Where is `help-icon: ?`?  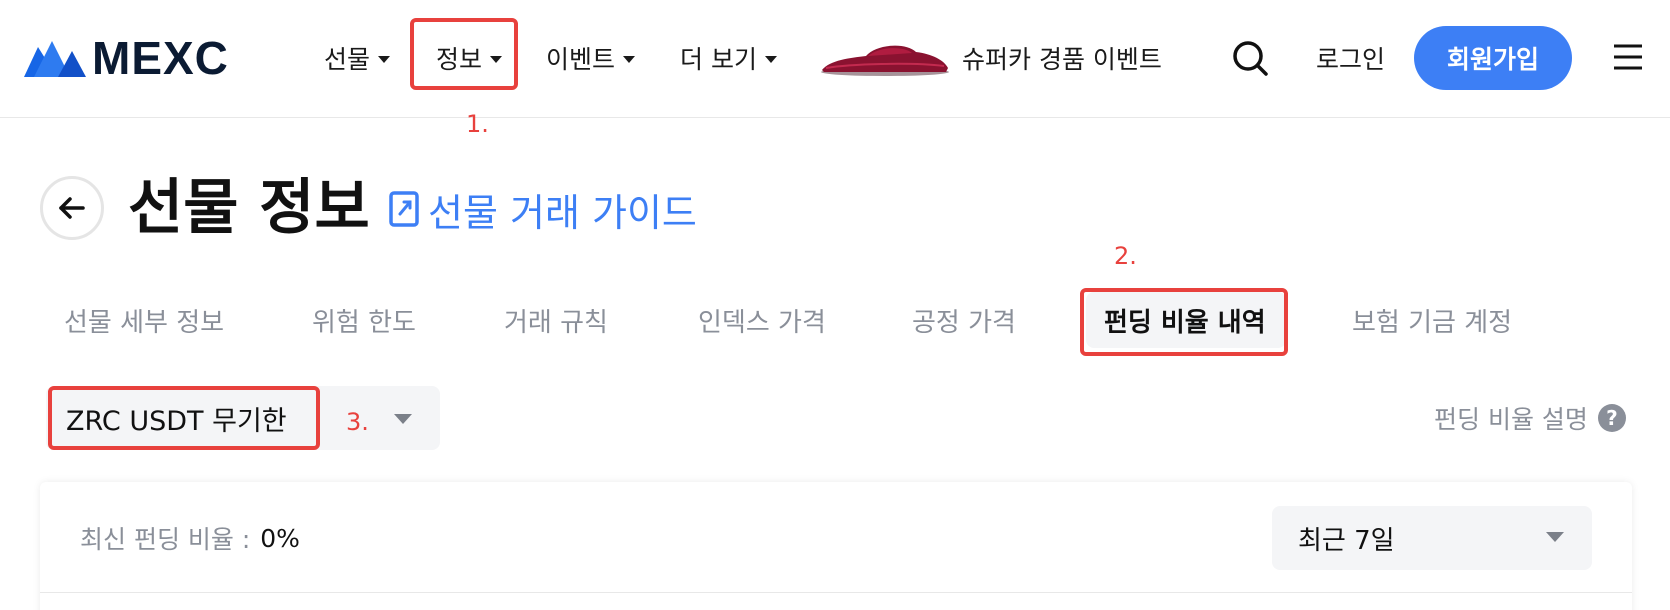 help-icon: ? is located at coordinates (1611, 418).